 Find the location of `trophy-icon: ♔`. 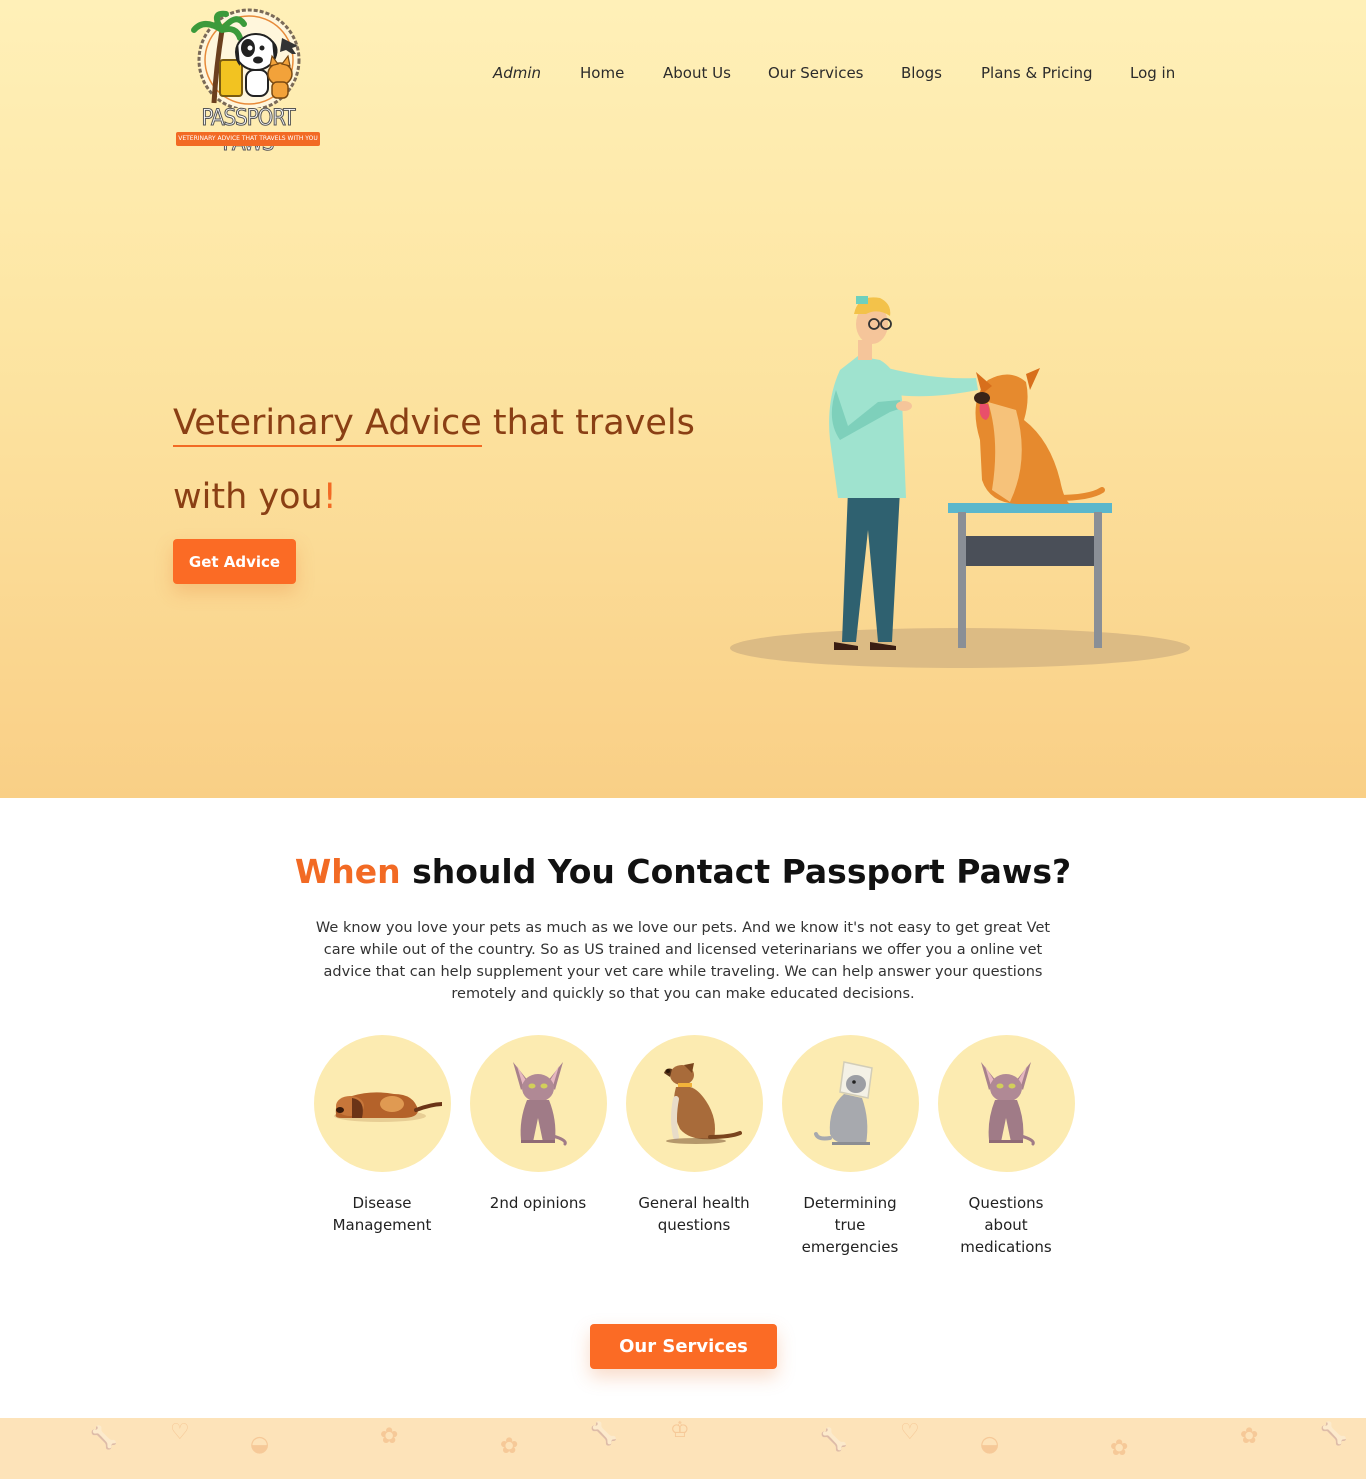

trophy-icon: ♔ is located at coordinates (680, 1430).